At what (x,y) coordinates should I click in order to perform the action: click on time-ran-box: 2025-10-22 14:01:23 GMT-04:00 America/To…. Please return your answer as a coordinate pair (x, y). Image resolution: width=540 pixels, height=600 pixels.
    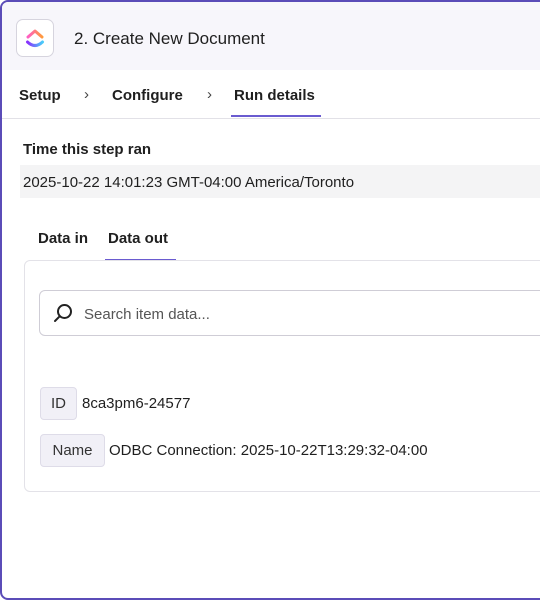
    Looking at the image, I should click on (280, 181).